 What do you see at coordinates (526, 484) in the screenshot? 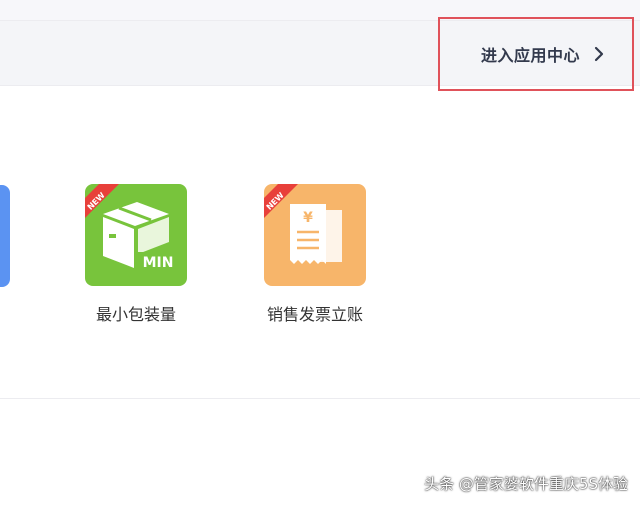
I see `watermark-text: 头条 @管家婆软件重庆5S体验` at bounding box center [526, 484].